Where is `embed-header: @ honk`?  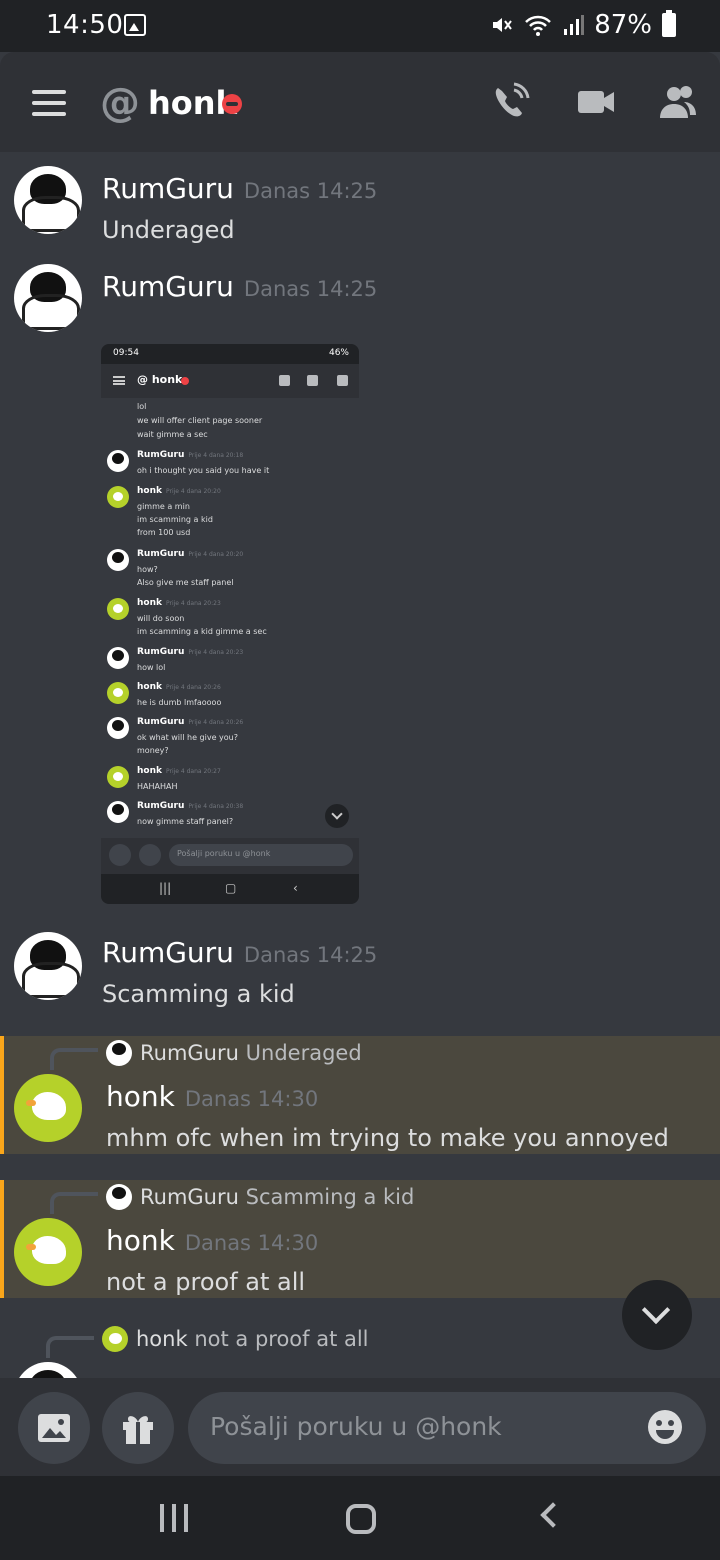
embed-header: @ honk is located at coordinates (230, 381).